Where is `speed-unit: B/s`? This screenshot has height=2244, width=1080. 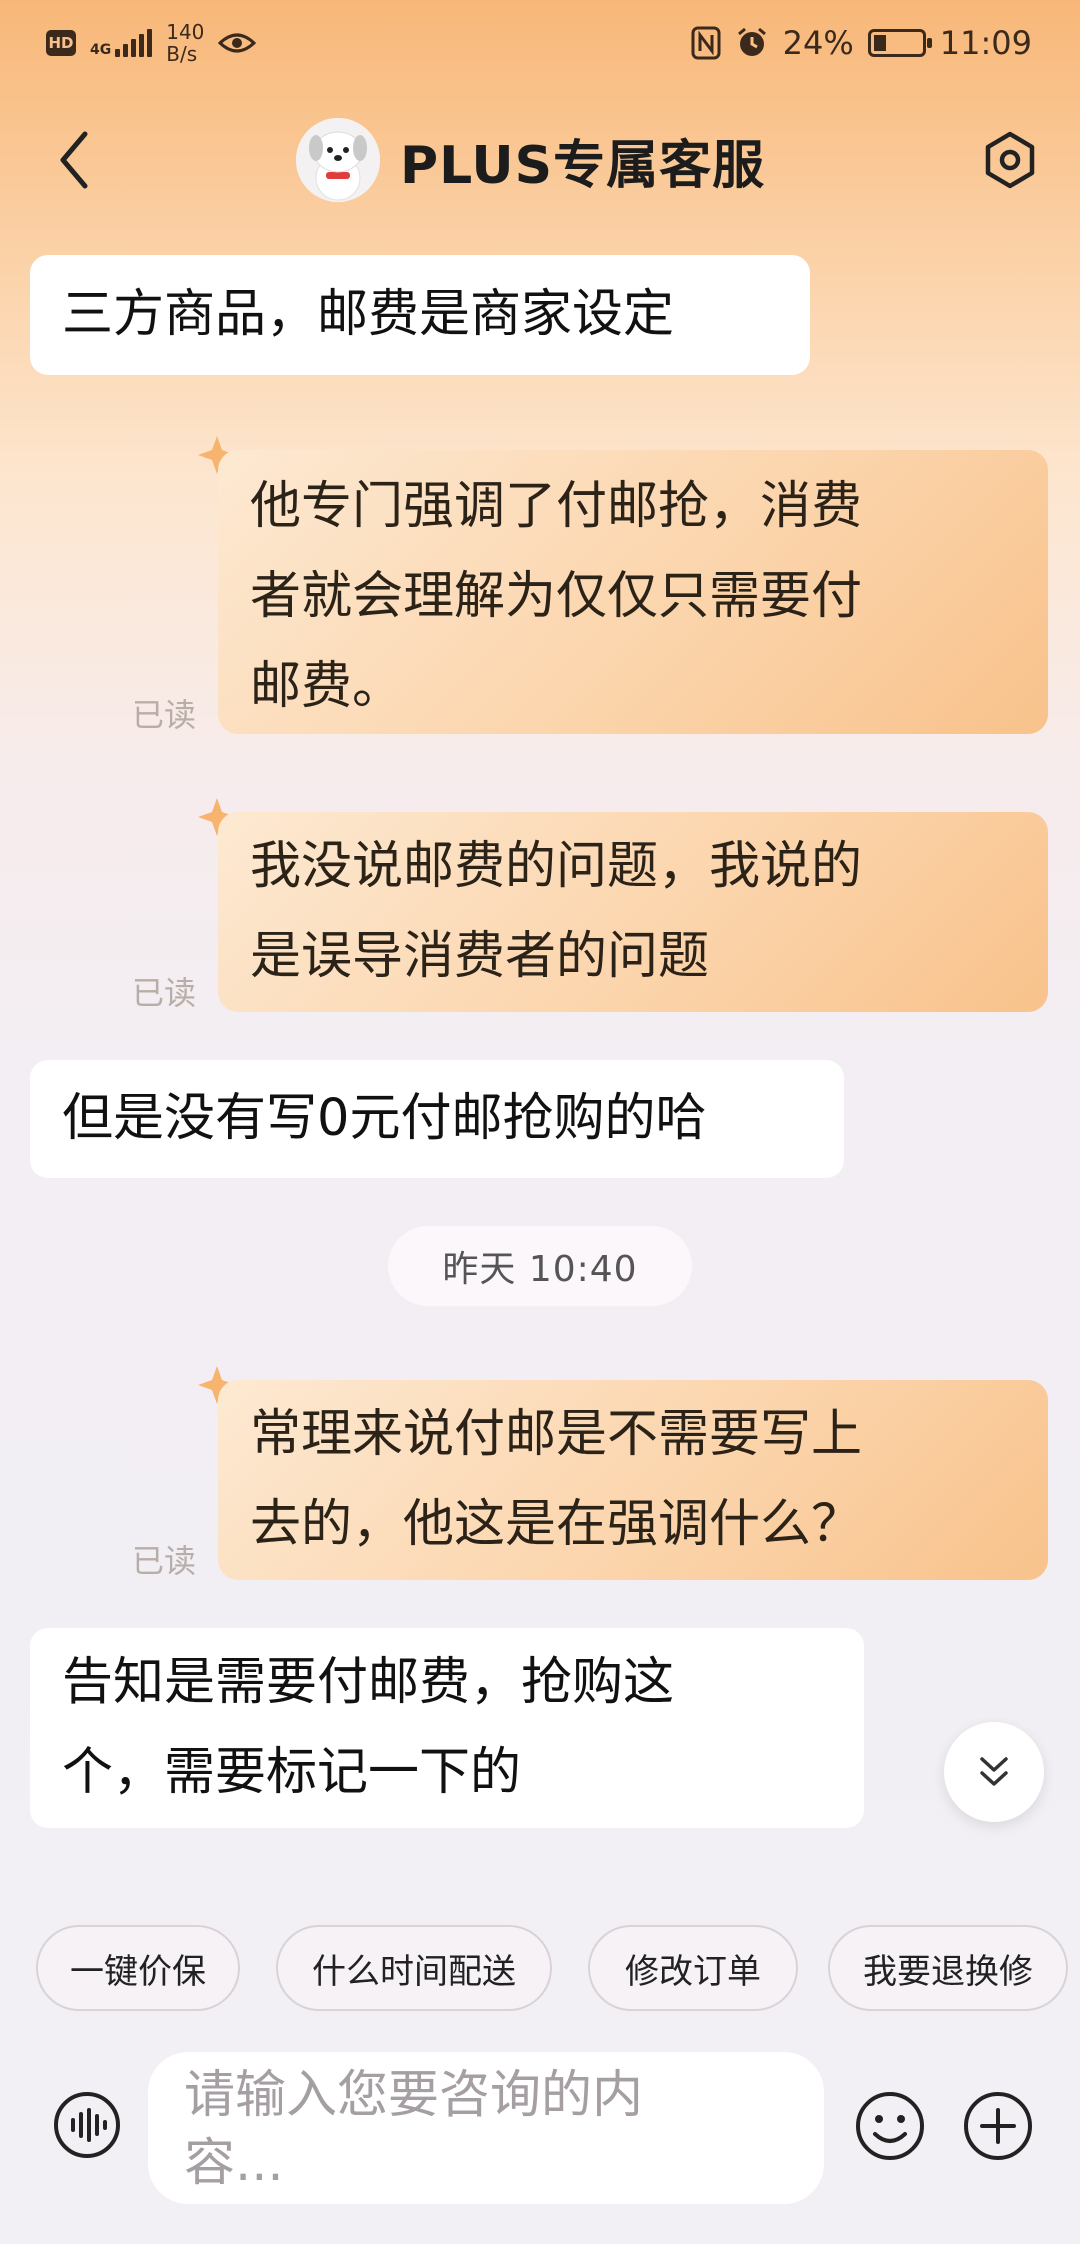
speed-unit: B/s is located at coordinates (182, 54).